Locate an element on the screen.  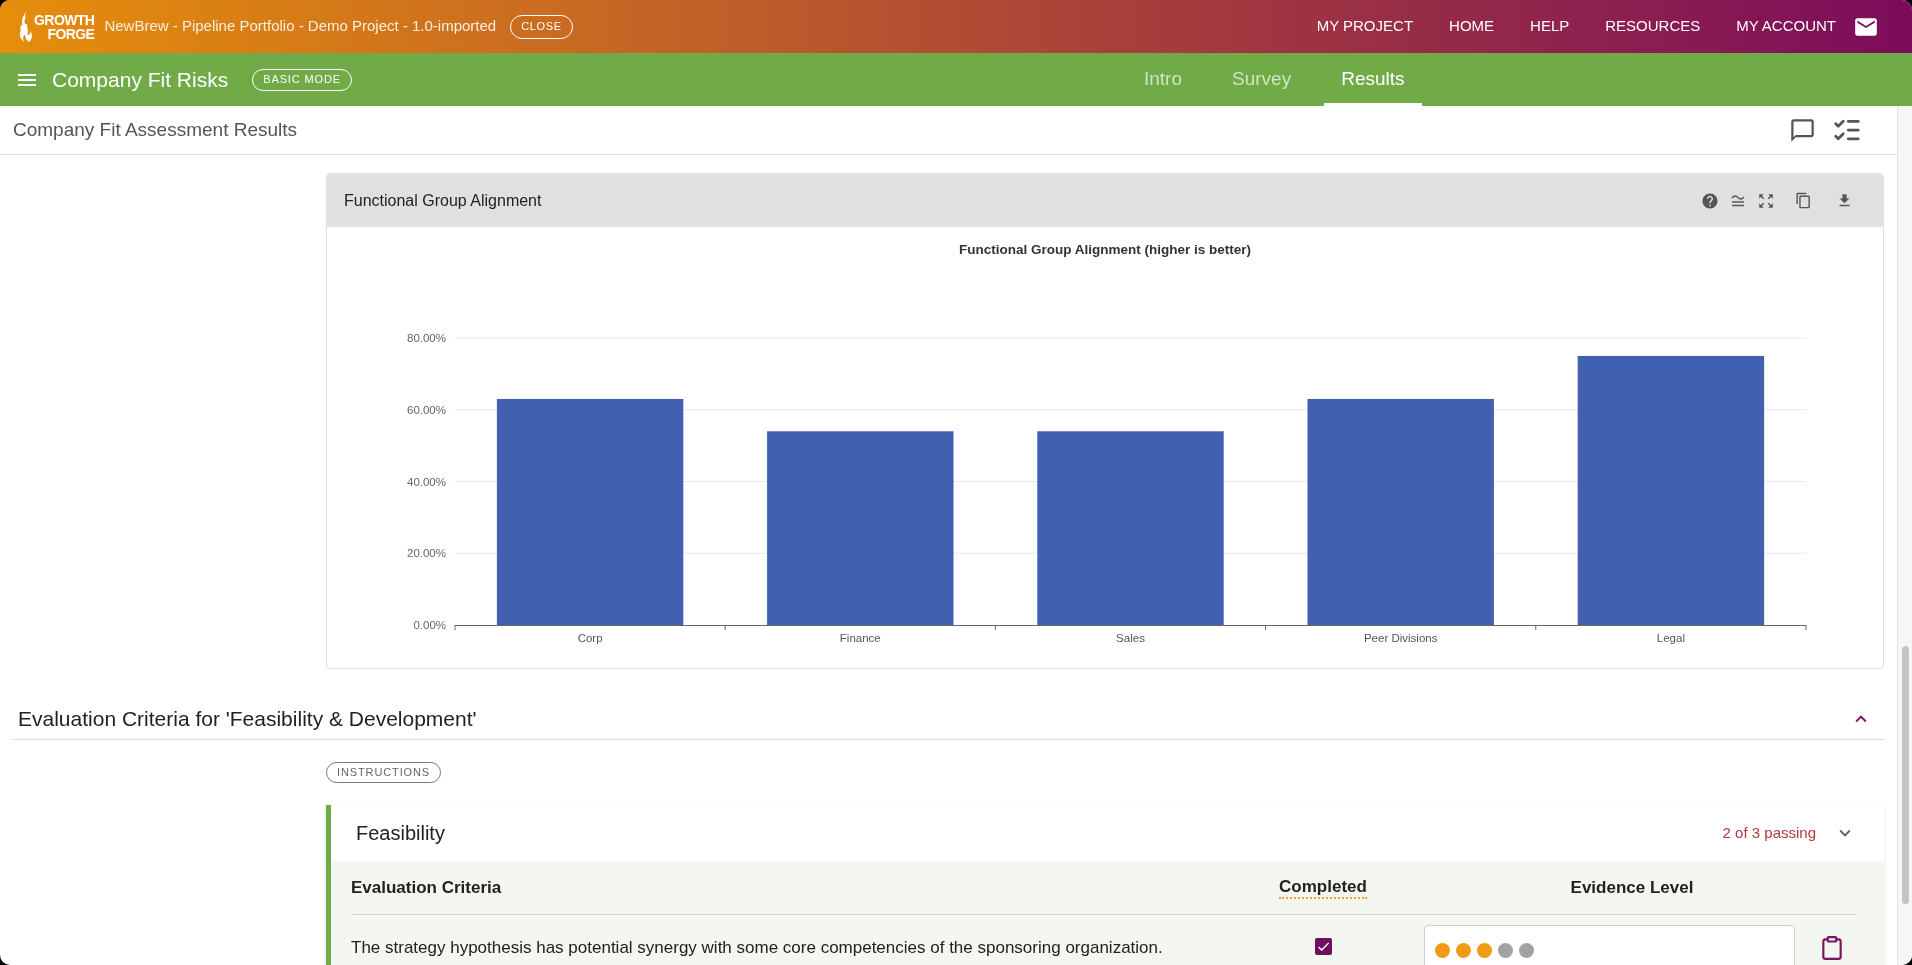
chart-title: Functional Group Alignment (higher is better) is located at coordinates (1105, 249).